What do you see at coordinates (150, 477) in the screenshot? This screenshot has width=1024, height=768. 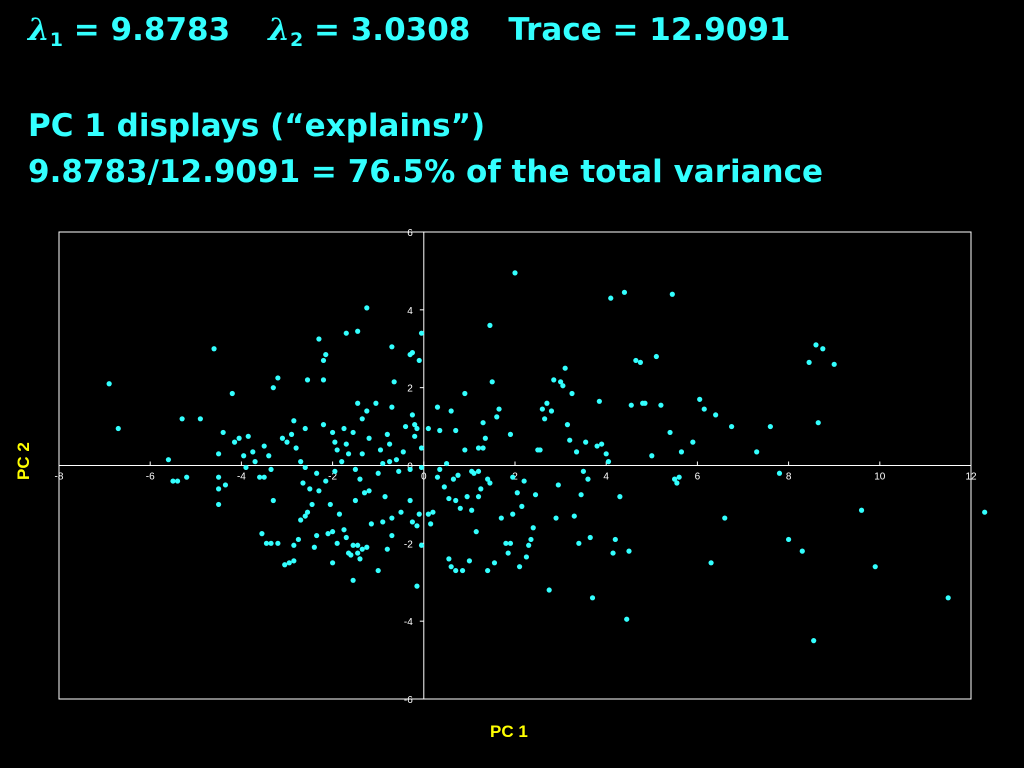 I see `x-tick-label: -6` at bounding box center [150, 477].